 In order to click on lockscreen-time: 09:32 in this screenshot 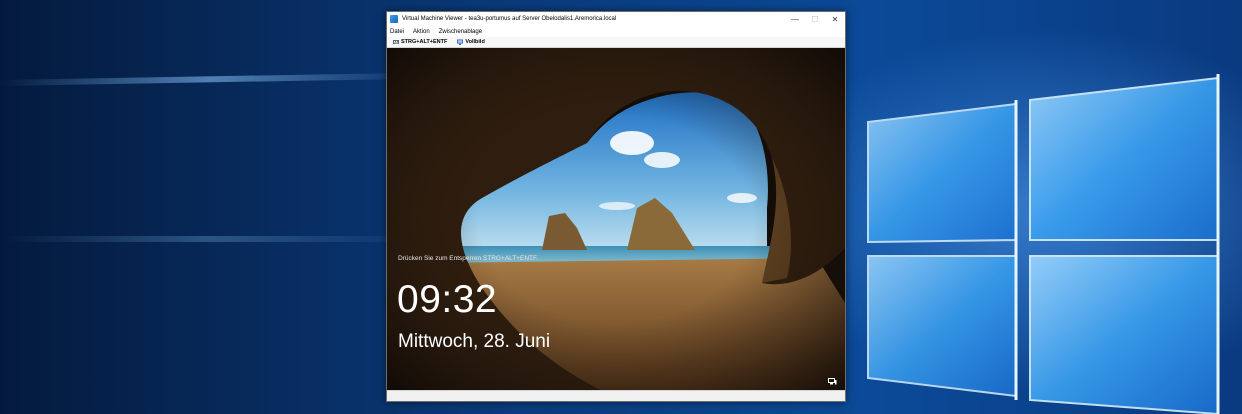, I will do `click(447, 299)`.